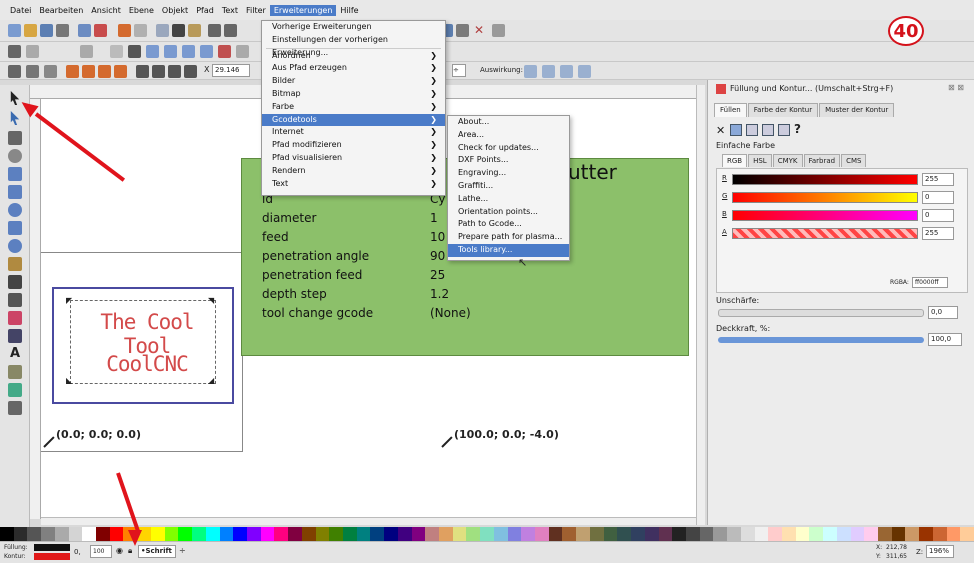 This screenshot has width=974, height=563. I want to click on calligraphy-tool-icon, so click(15, 300).